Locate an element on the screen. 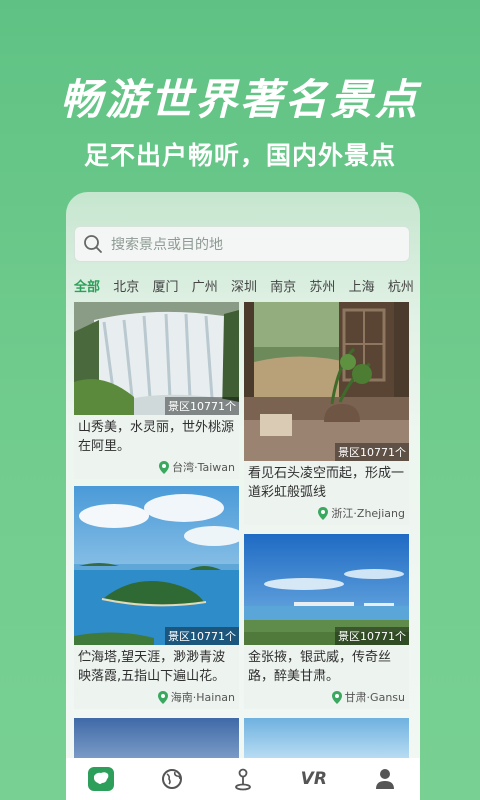 The height and width of the screenshot is (800, 480). city-tab-all: 全部 is located at coordinates (87, 285).